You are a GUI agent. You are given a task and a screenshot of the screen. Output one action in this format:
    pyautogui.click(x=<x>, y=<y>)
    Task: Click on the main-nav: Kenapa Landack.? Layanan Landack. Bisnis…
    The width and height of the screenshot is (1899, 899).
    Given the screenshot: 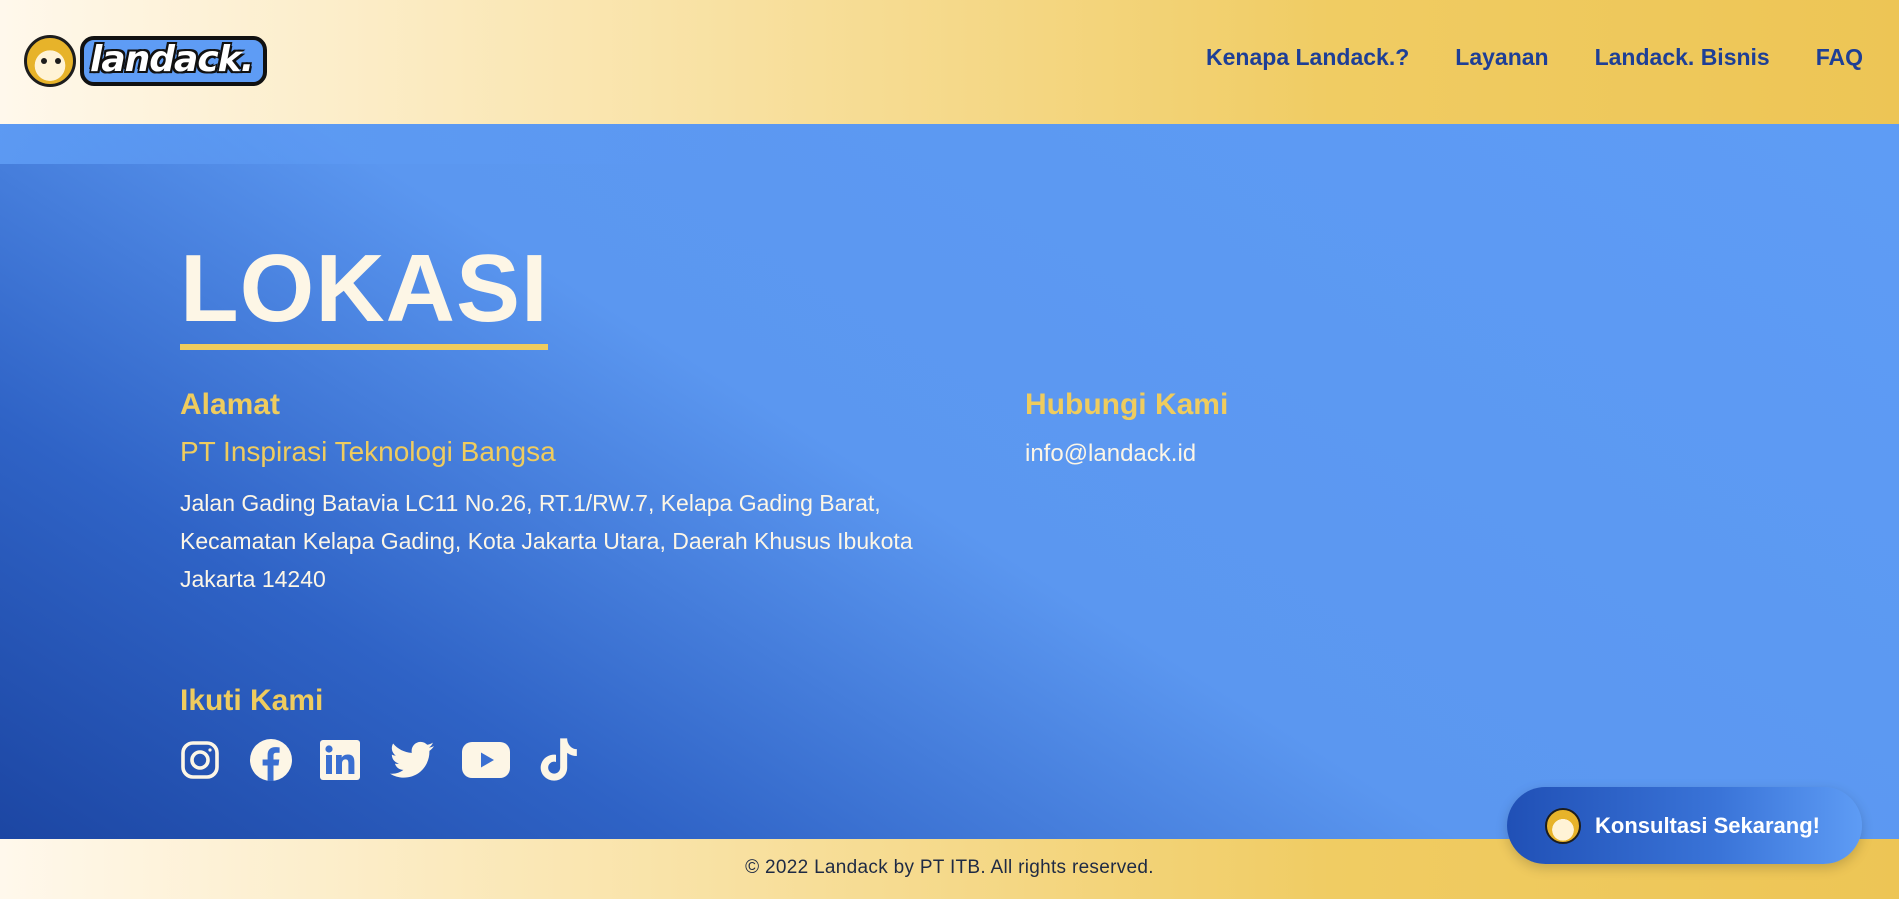 What is the action you would take?
    pyautogui.click(x=1534, y=57)
    